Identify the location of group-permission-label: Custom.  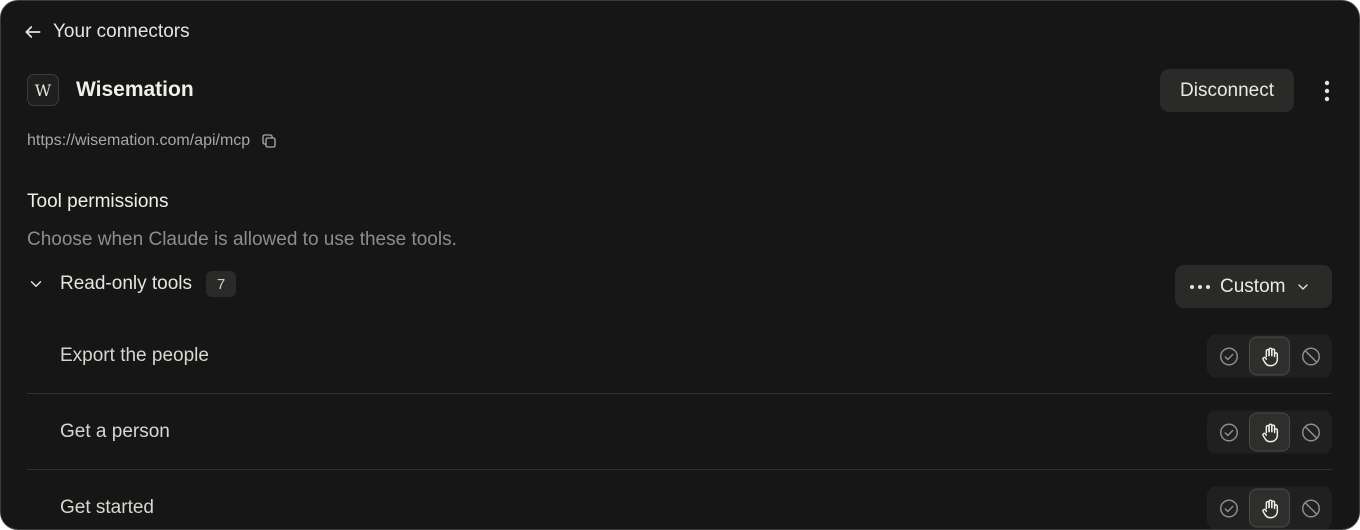
(1253, 286).